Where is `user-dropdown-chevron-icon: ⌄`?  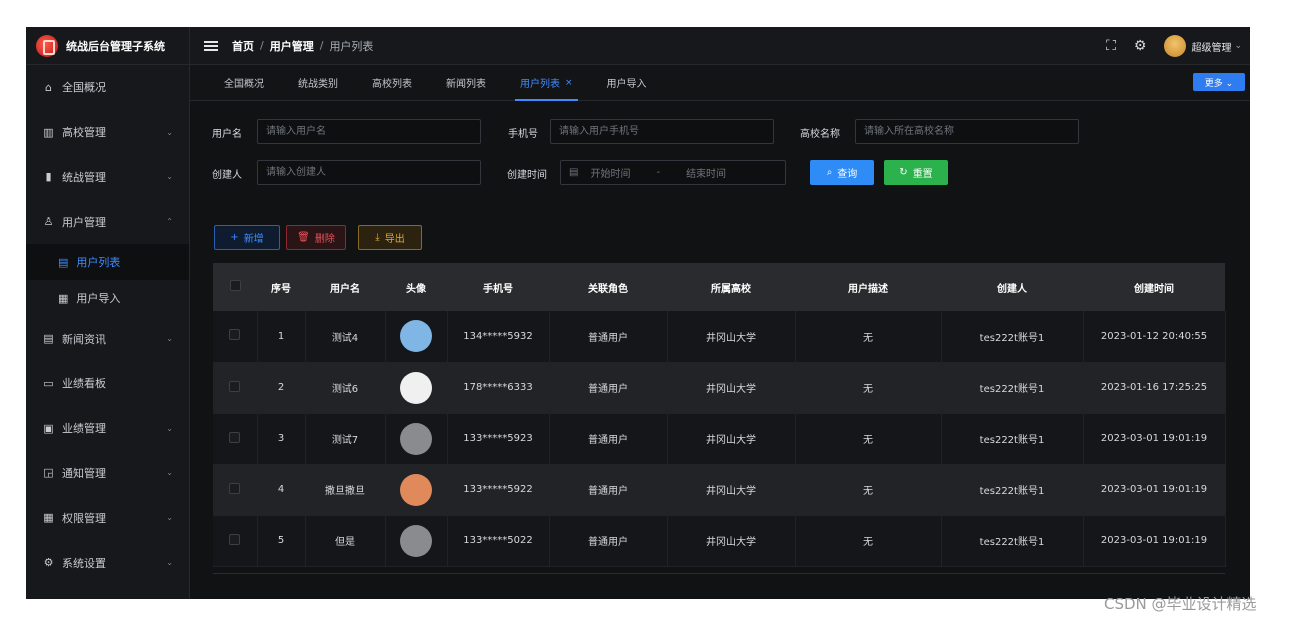 user-dropdown-chevron-icon: ⌄ is located at coordinates (1238, 46).